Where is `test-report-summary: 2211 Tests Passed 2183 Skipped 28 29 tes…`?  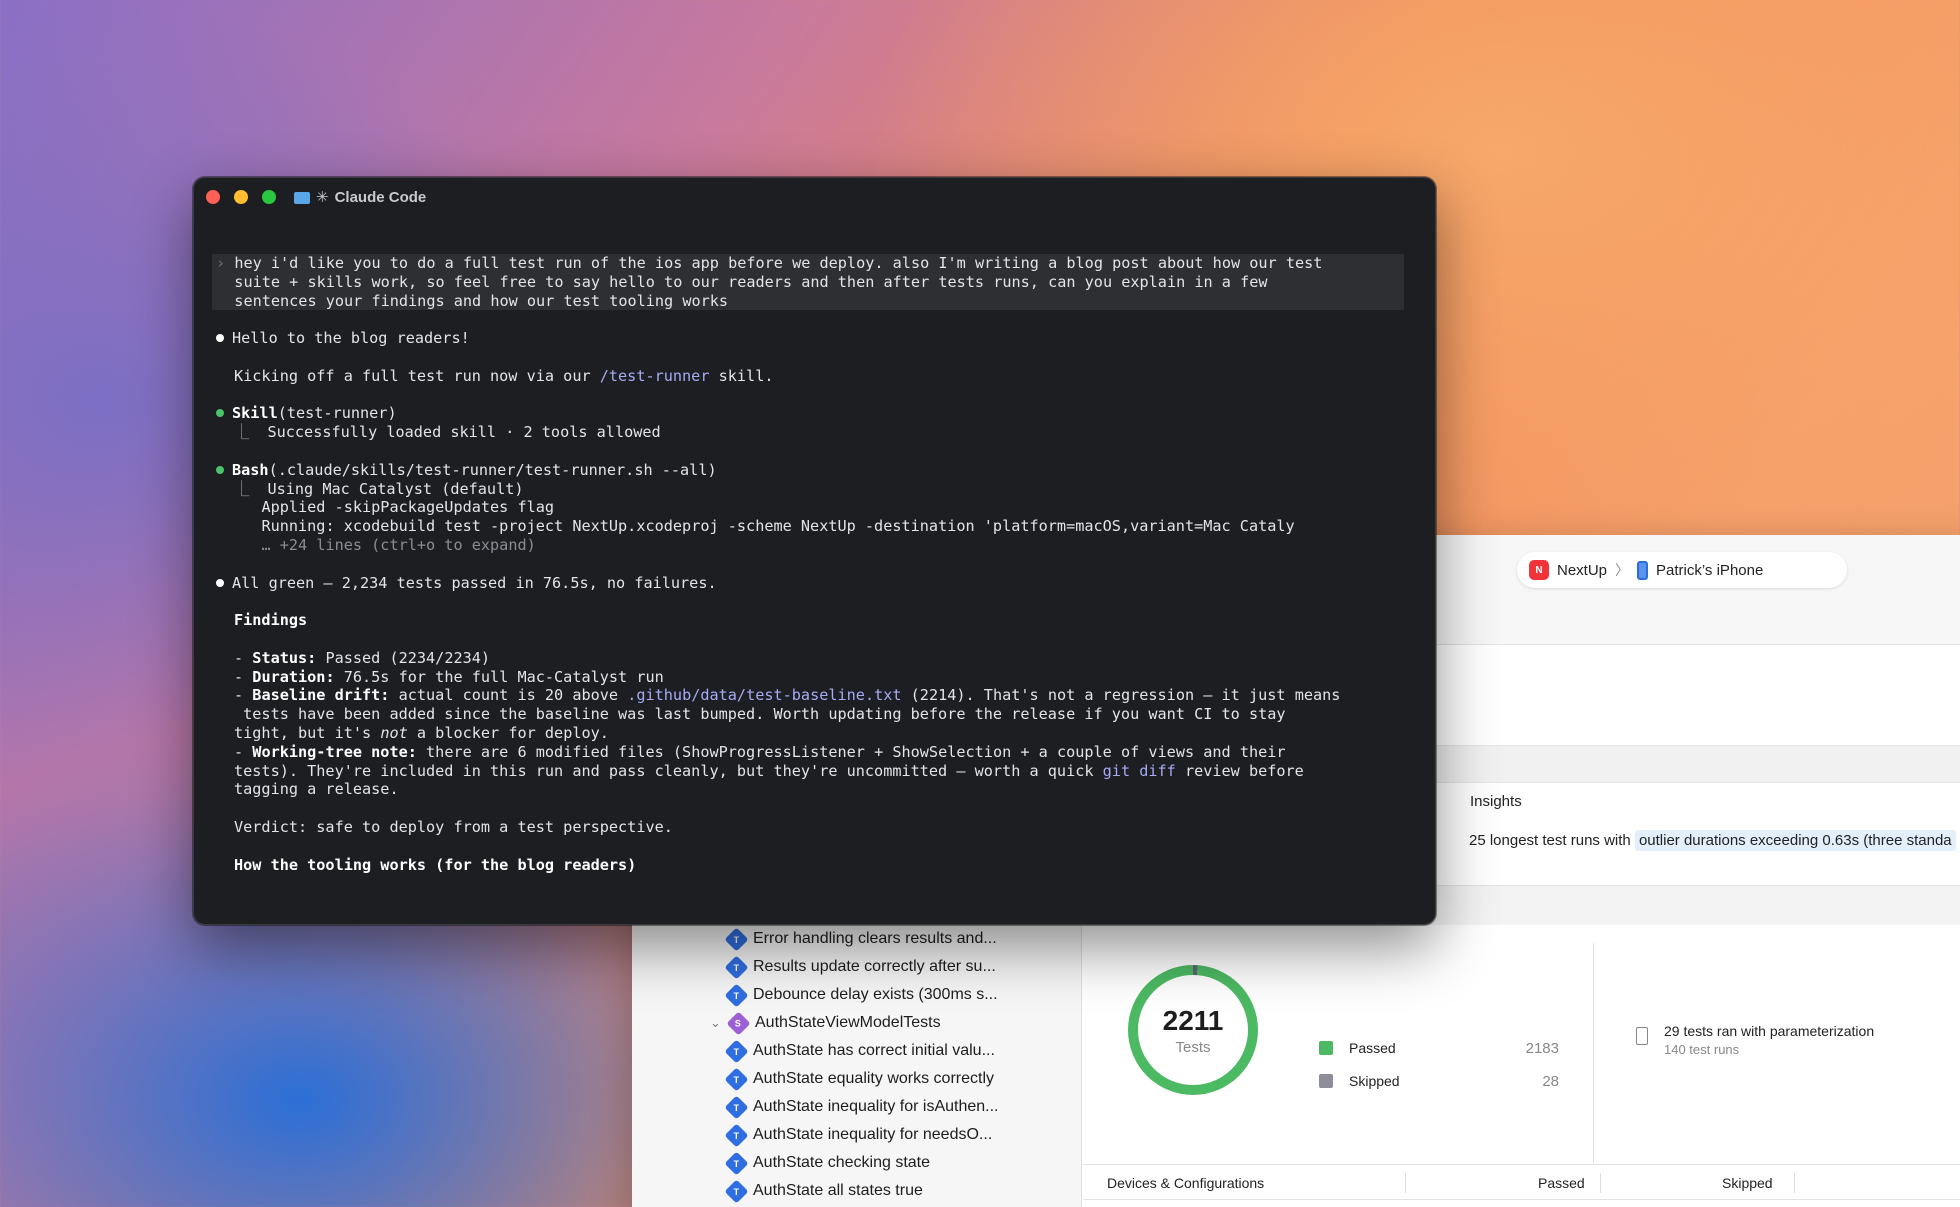
test-report-summary: 2211 Tests Passed 2183 Skipped 28 29 tes… is located at coordinates (1521, 1066).